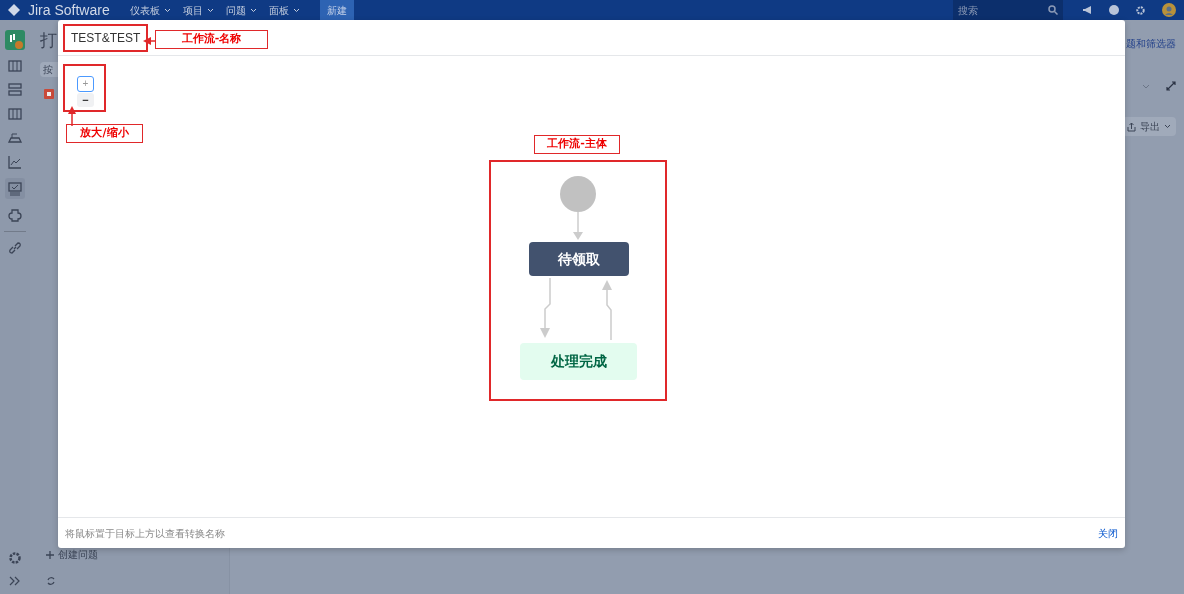 This screenshot has height=594, width=1184. I want to click on board-icon, so click(15, 66).